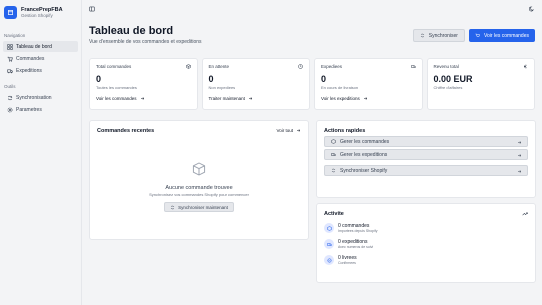  I want to click on sidebar-item-orders: Commandes, so click(40, 58).